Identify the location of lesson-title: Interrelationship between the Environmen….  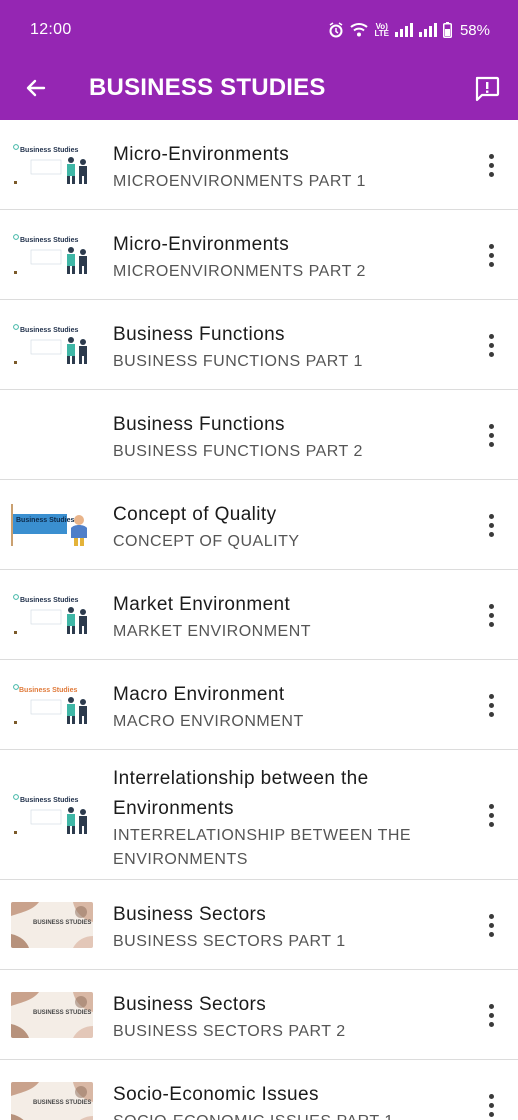
(241, 793).